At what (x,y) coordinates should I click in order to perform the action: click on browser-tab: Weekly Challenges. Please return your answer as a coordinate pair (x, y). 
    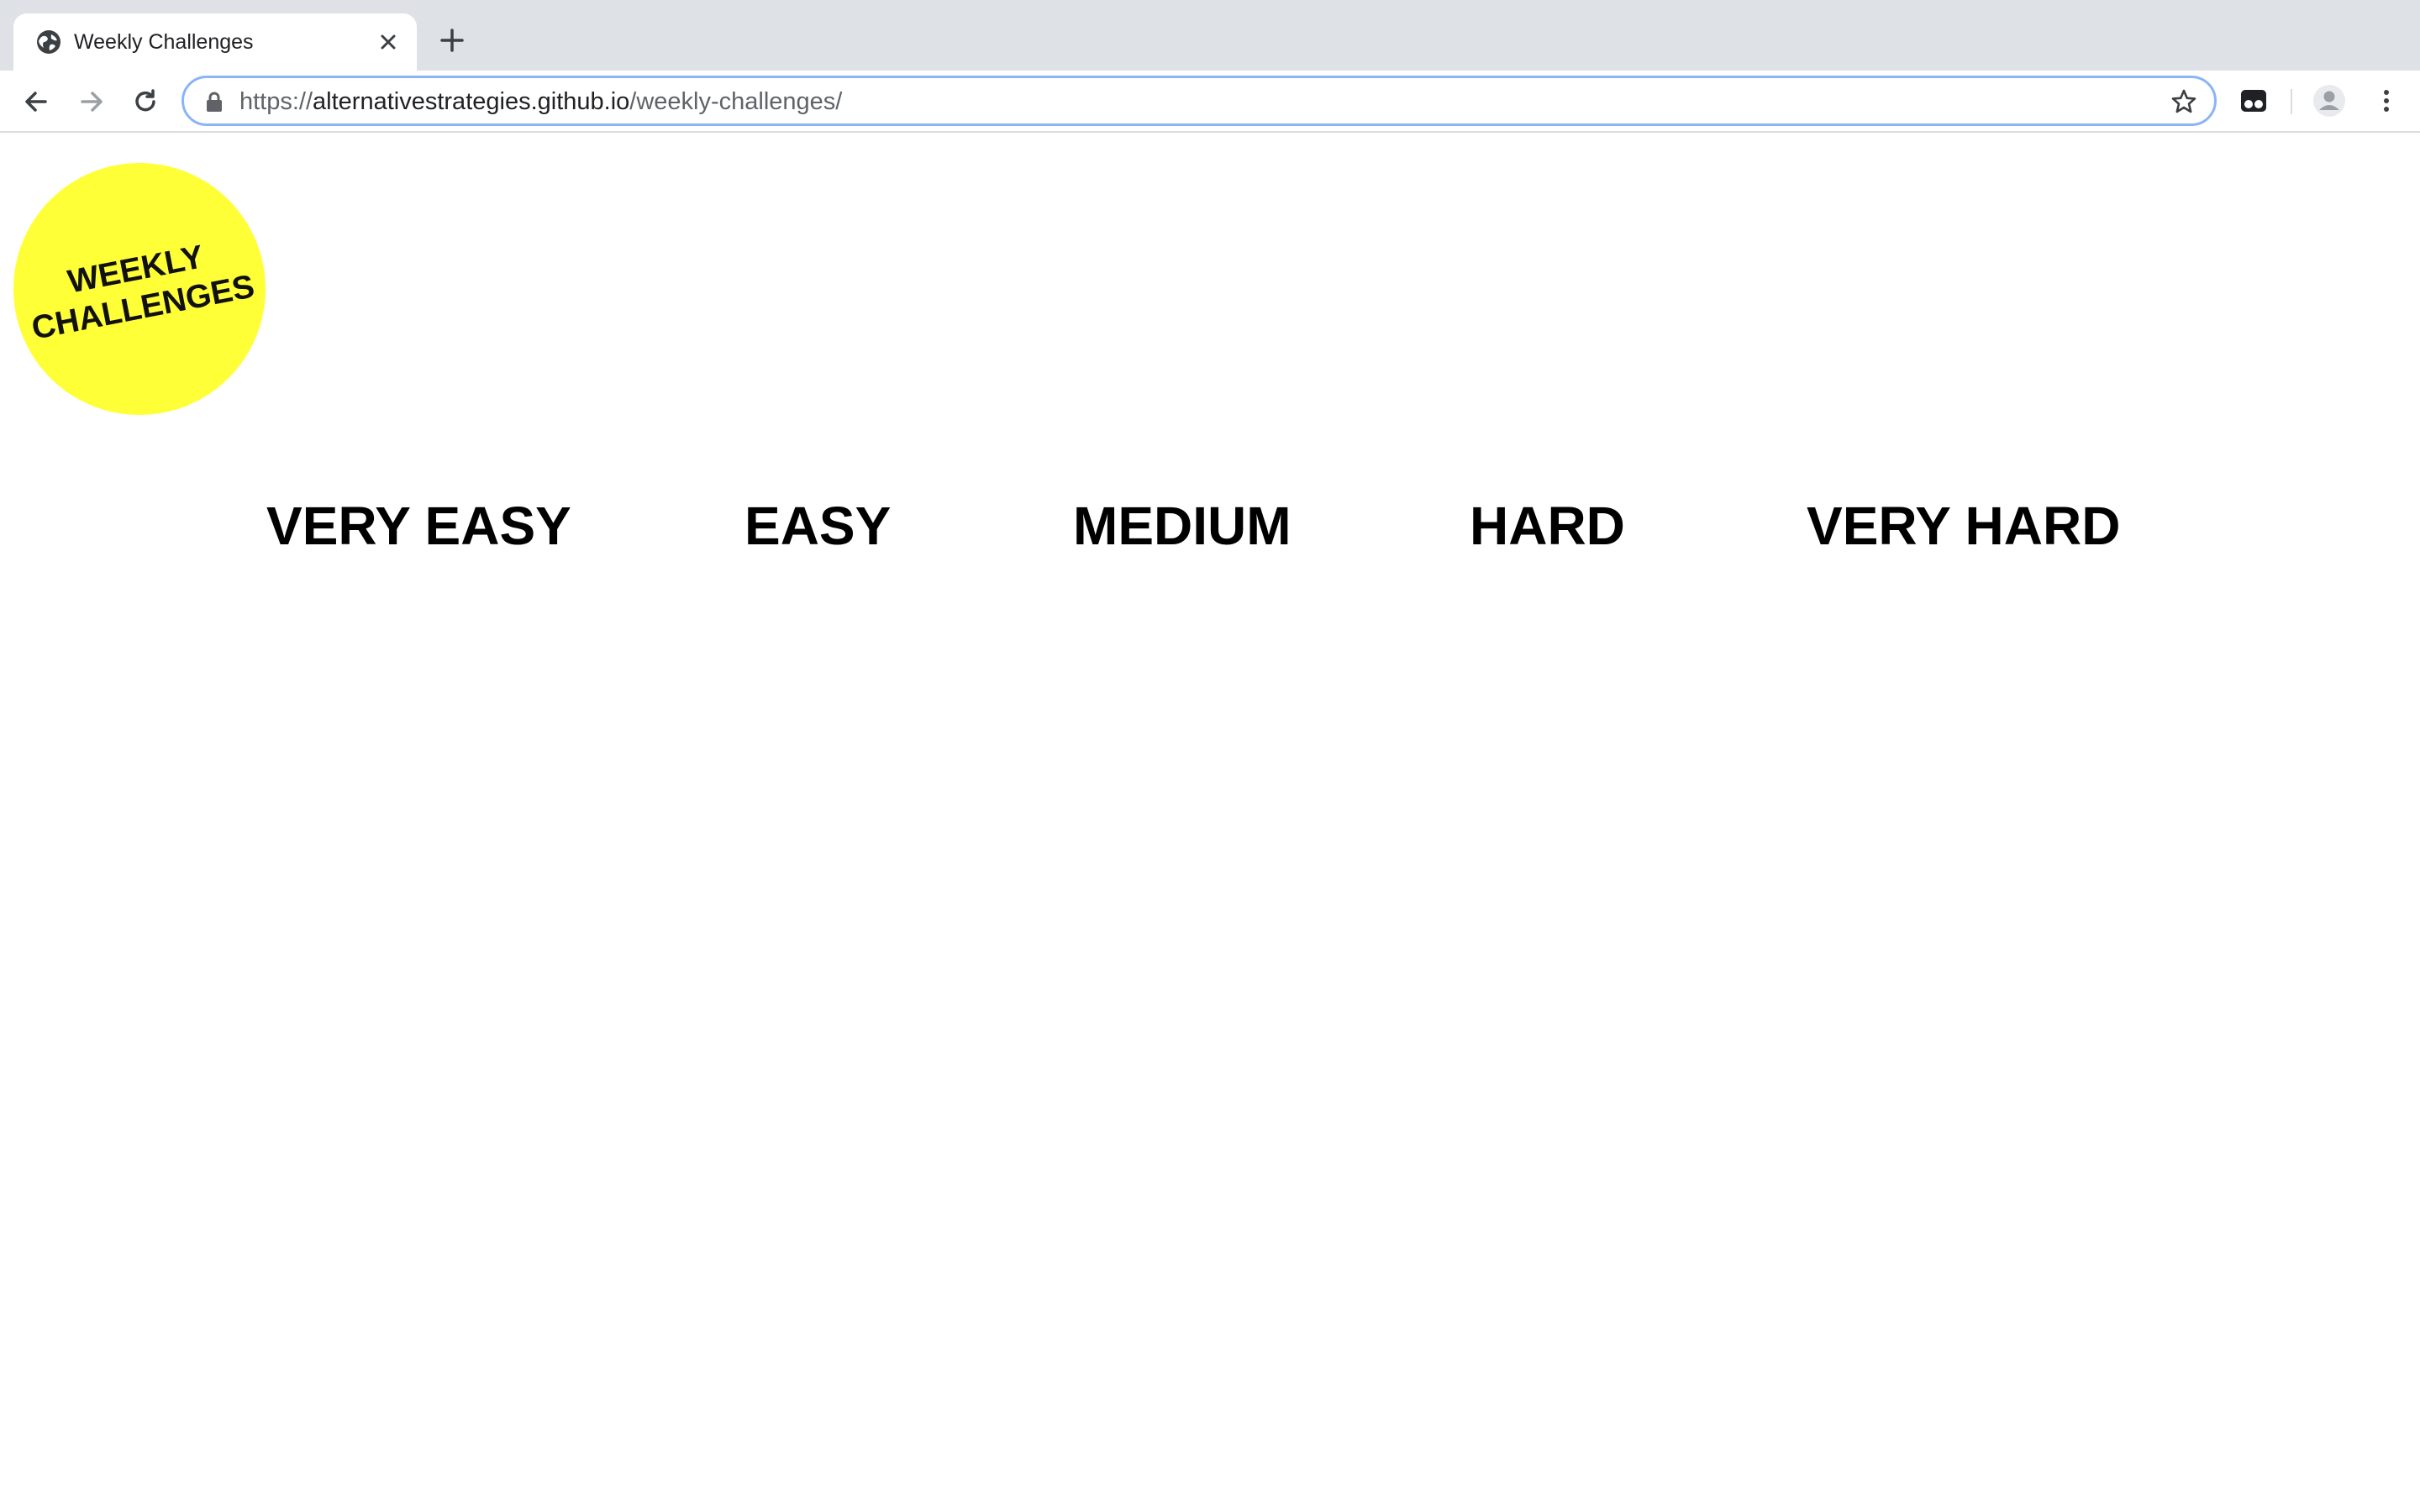
    Looking at the image, I should click on (215, 42).